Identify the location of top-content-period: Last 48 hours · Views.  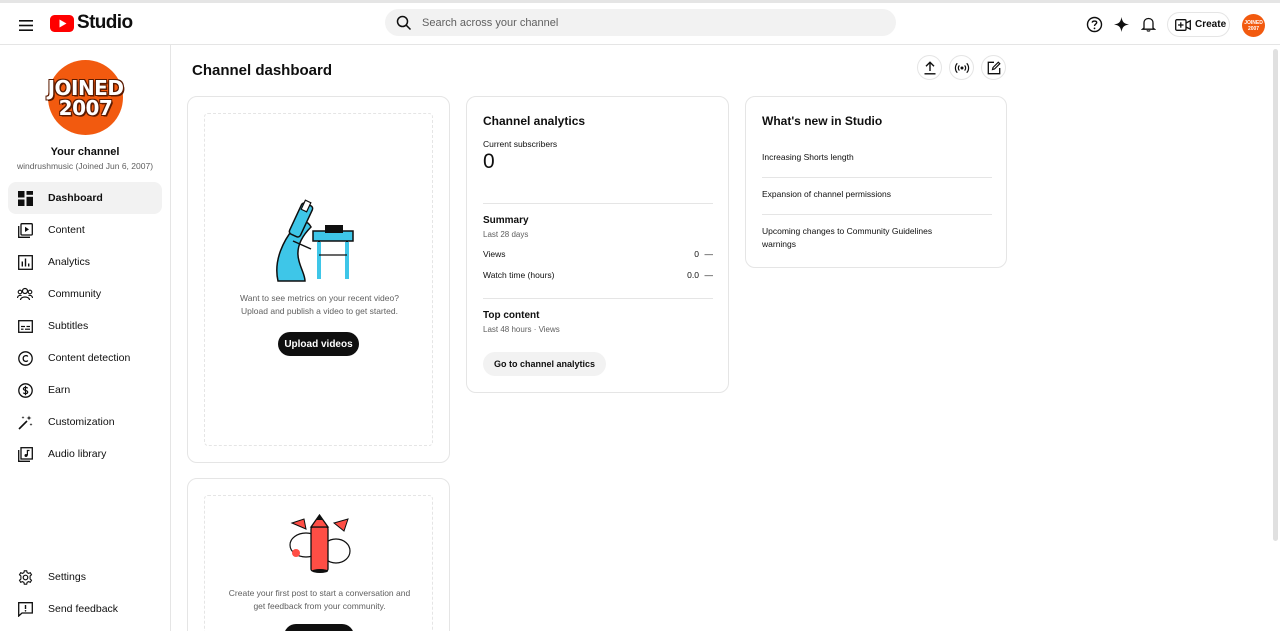
(521, 329).